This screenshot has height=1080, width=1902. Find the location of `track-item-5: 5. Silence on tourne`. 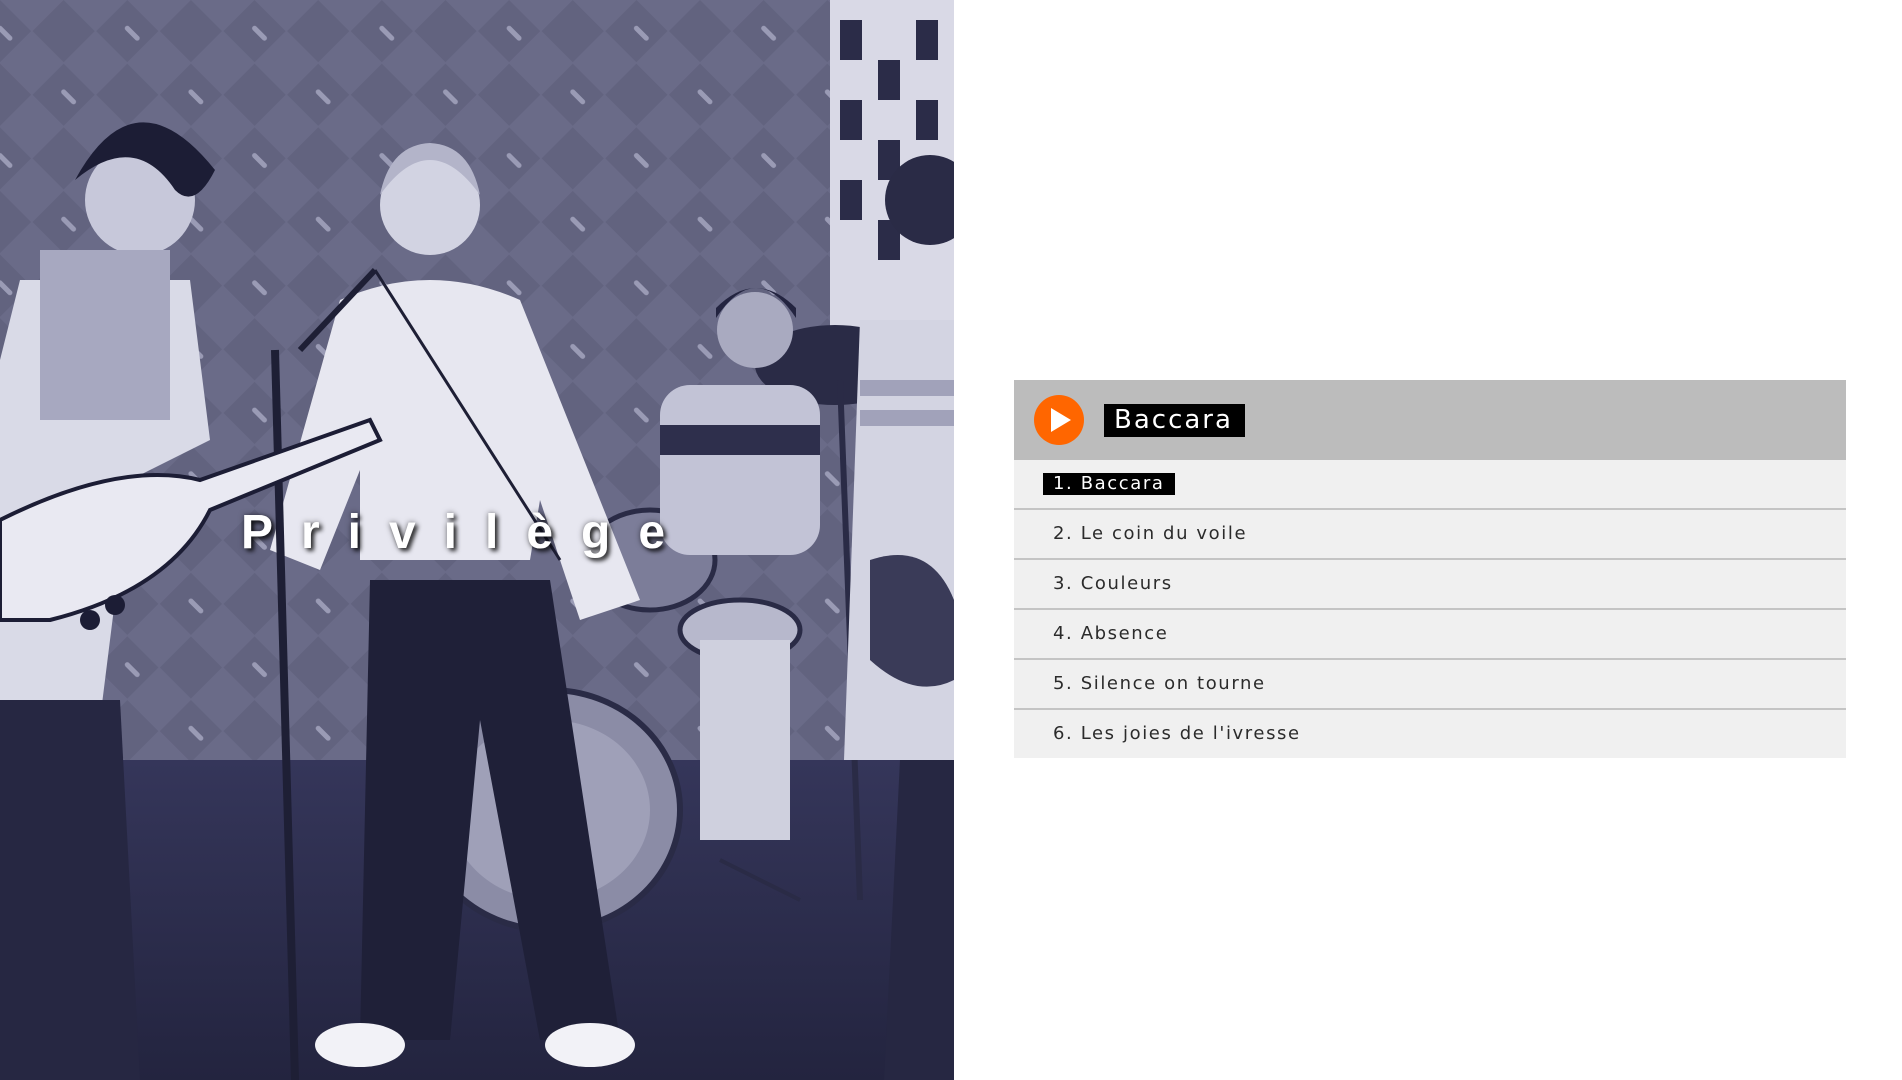

track-item-5: 5. Silence on tourne is located at coordinates (1430, 685).